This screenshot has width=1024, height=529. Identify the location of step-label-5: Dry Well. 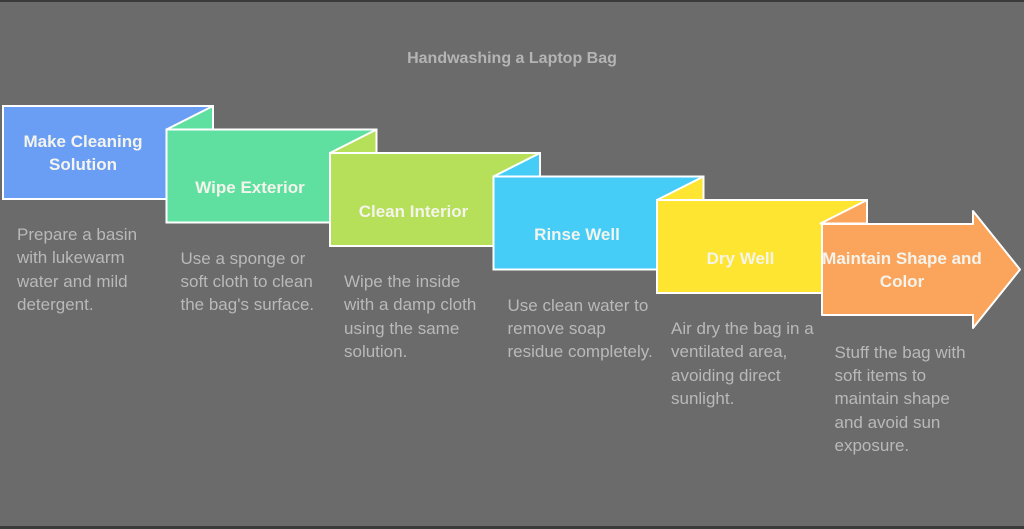
(740, 258).